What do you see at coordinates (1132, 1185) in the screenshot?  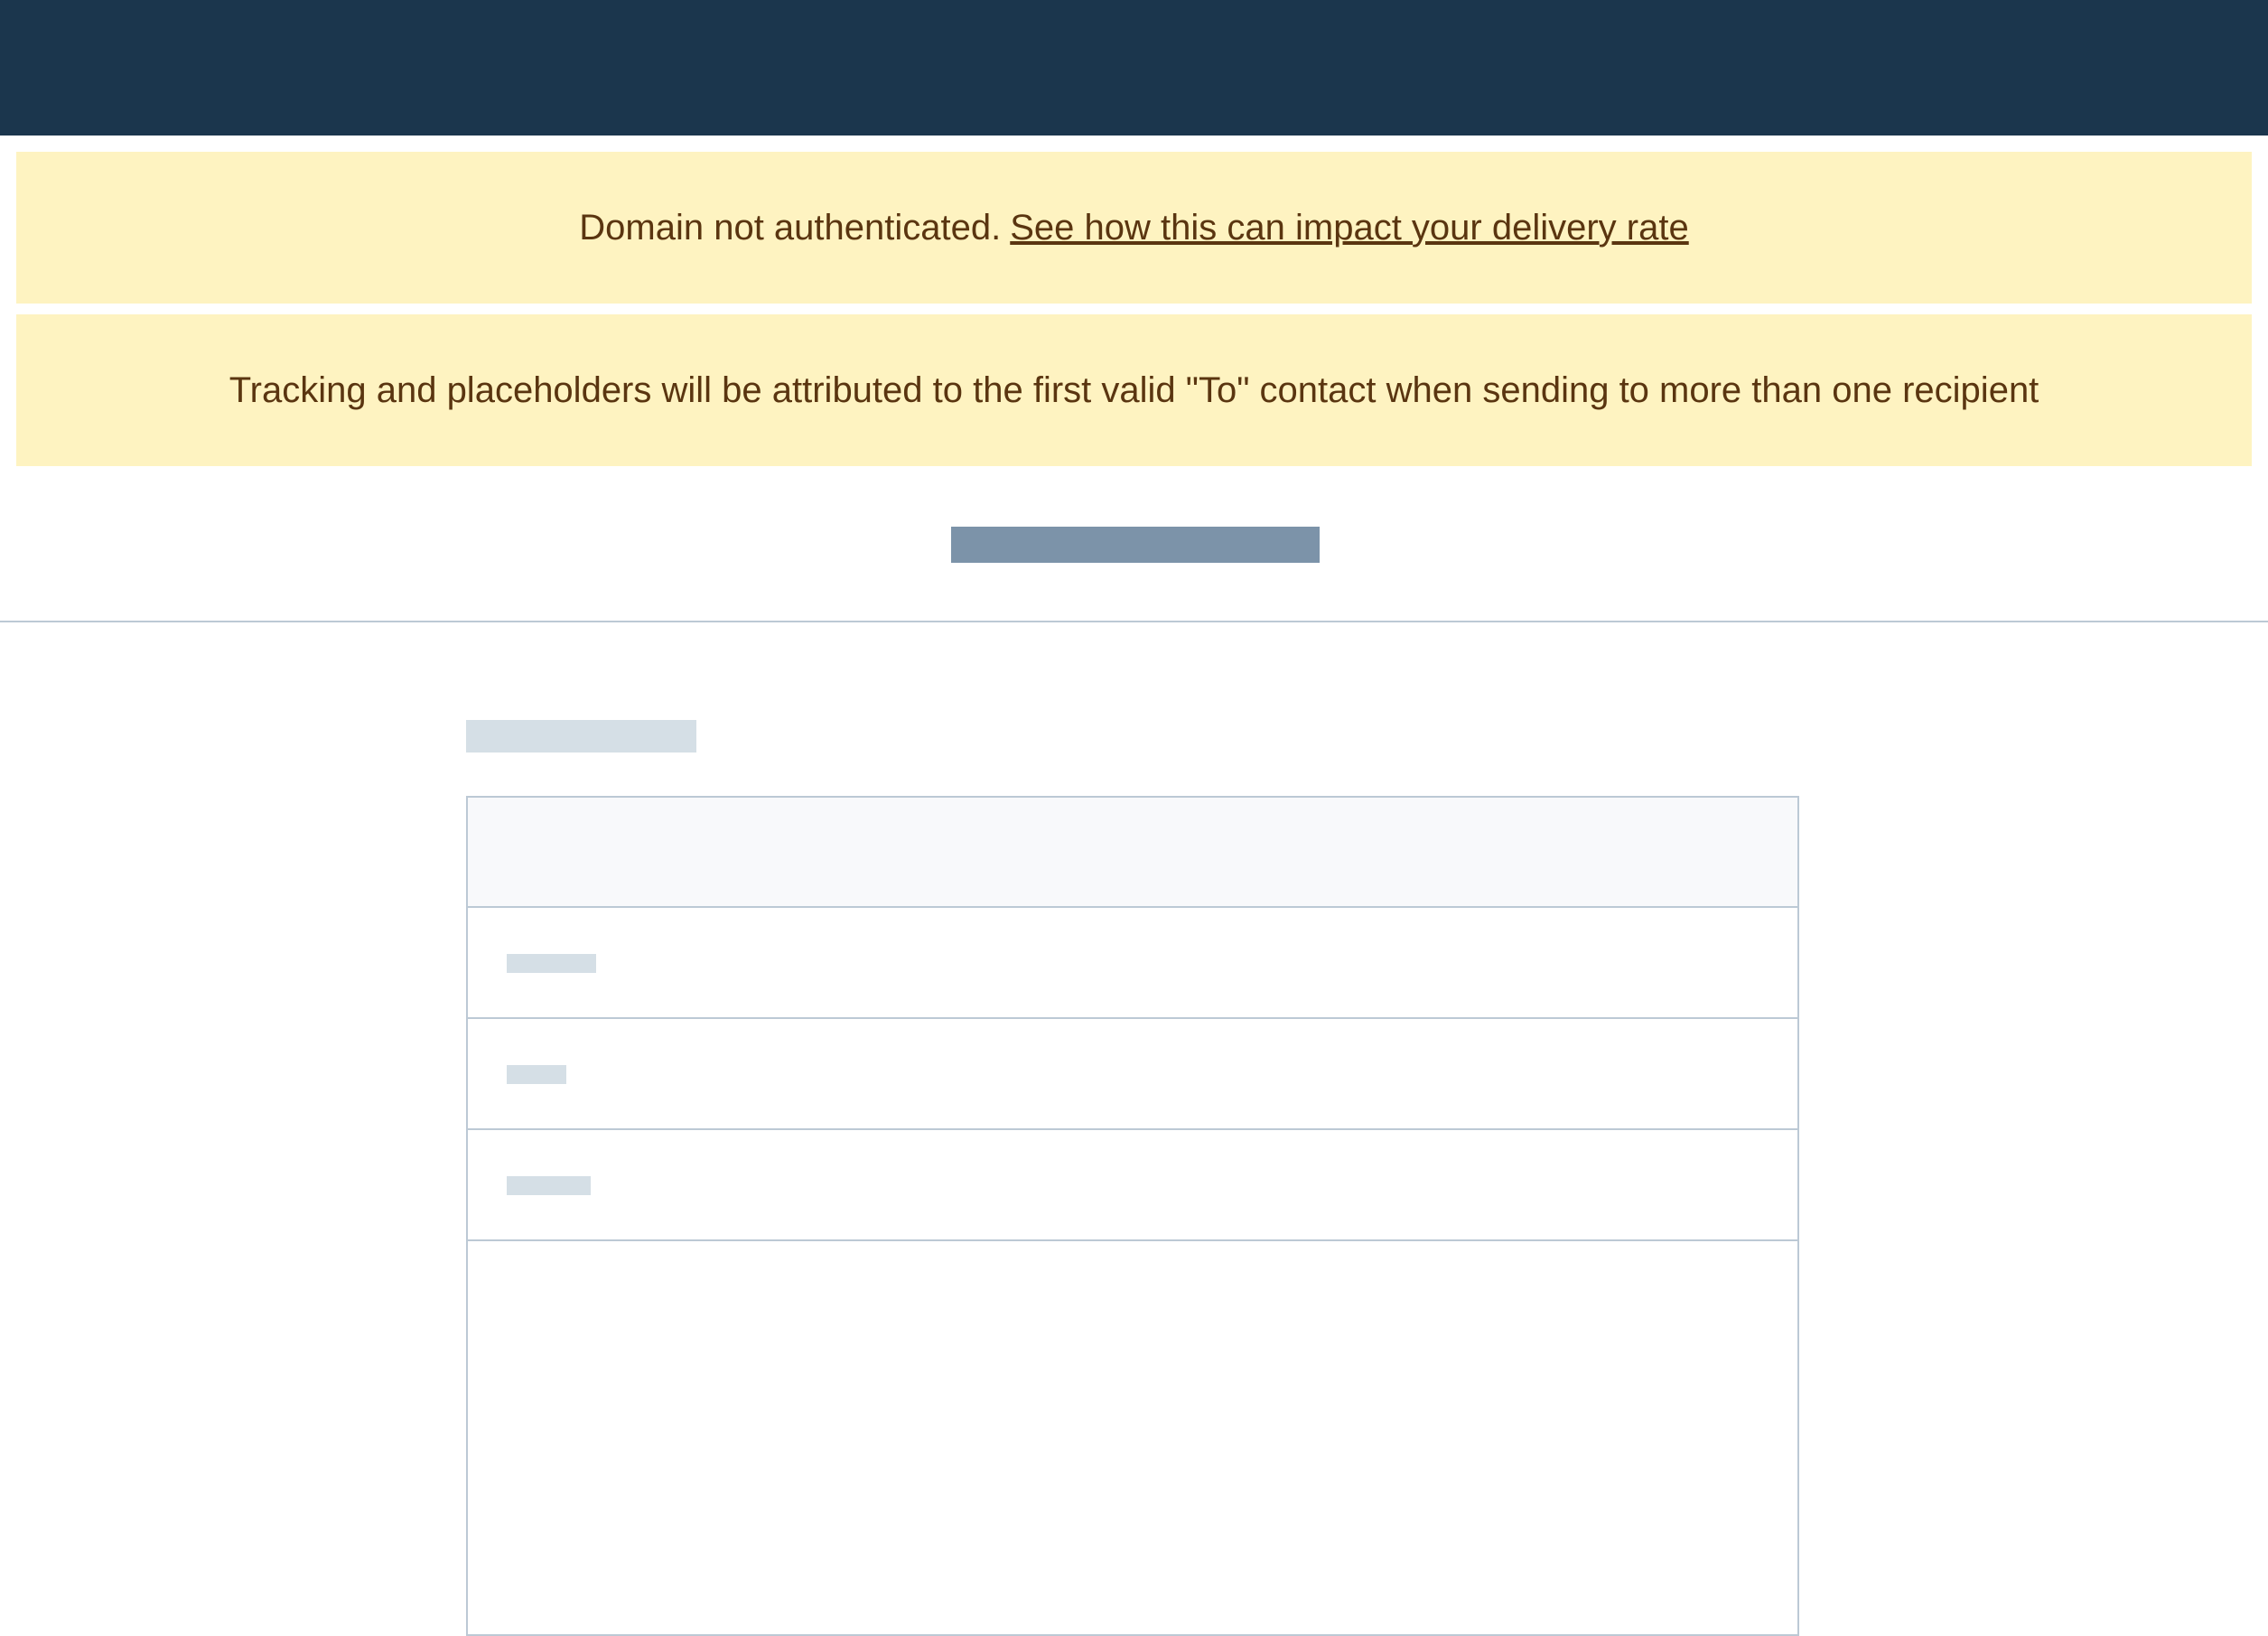 I see `subject-field-row` at bounding box center [1132, 1185].